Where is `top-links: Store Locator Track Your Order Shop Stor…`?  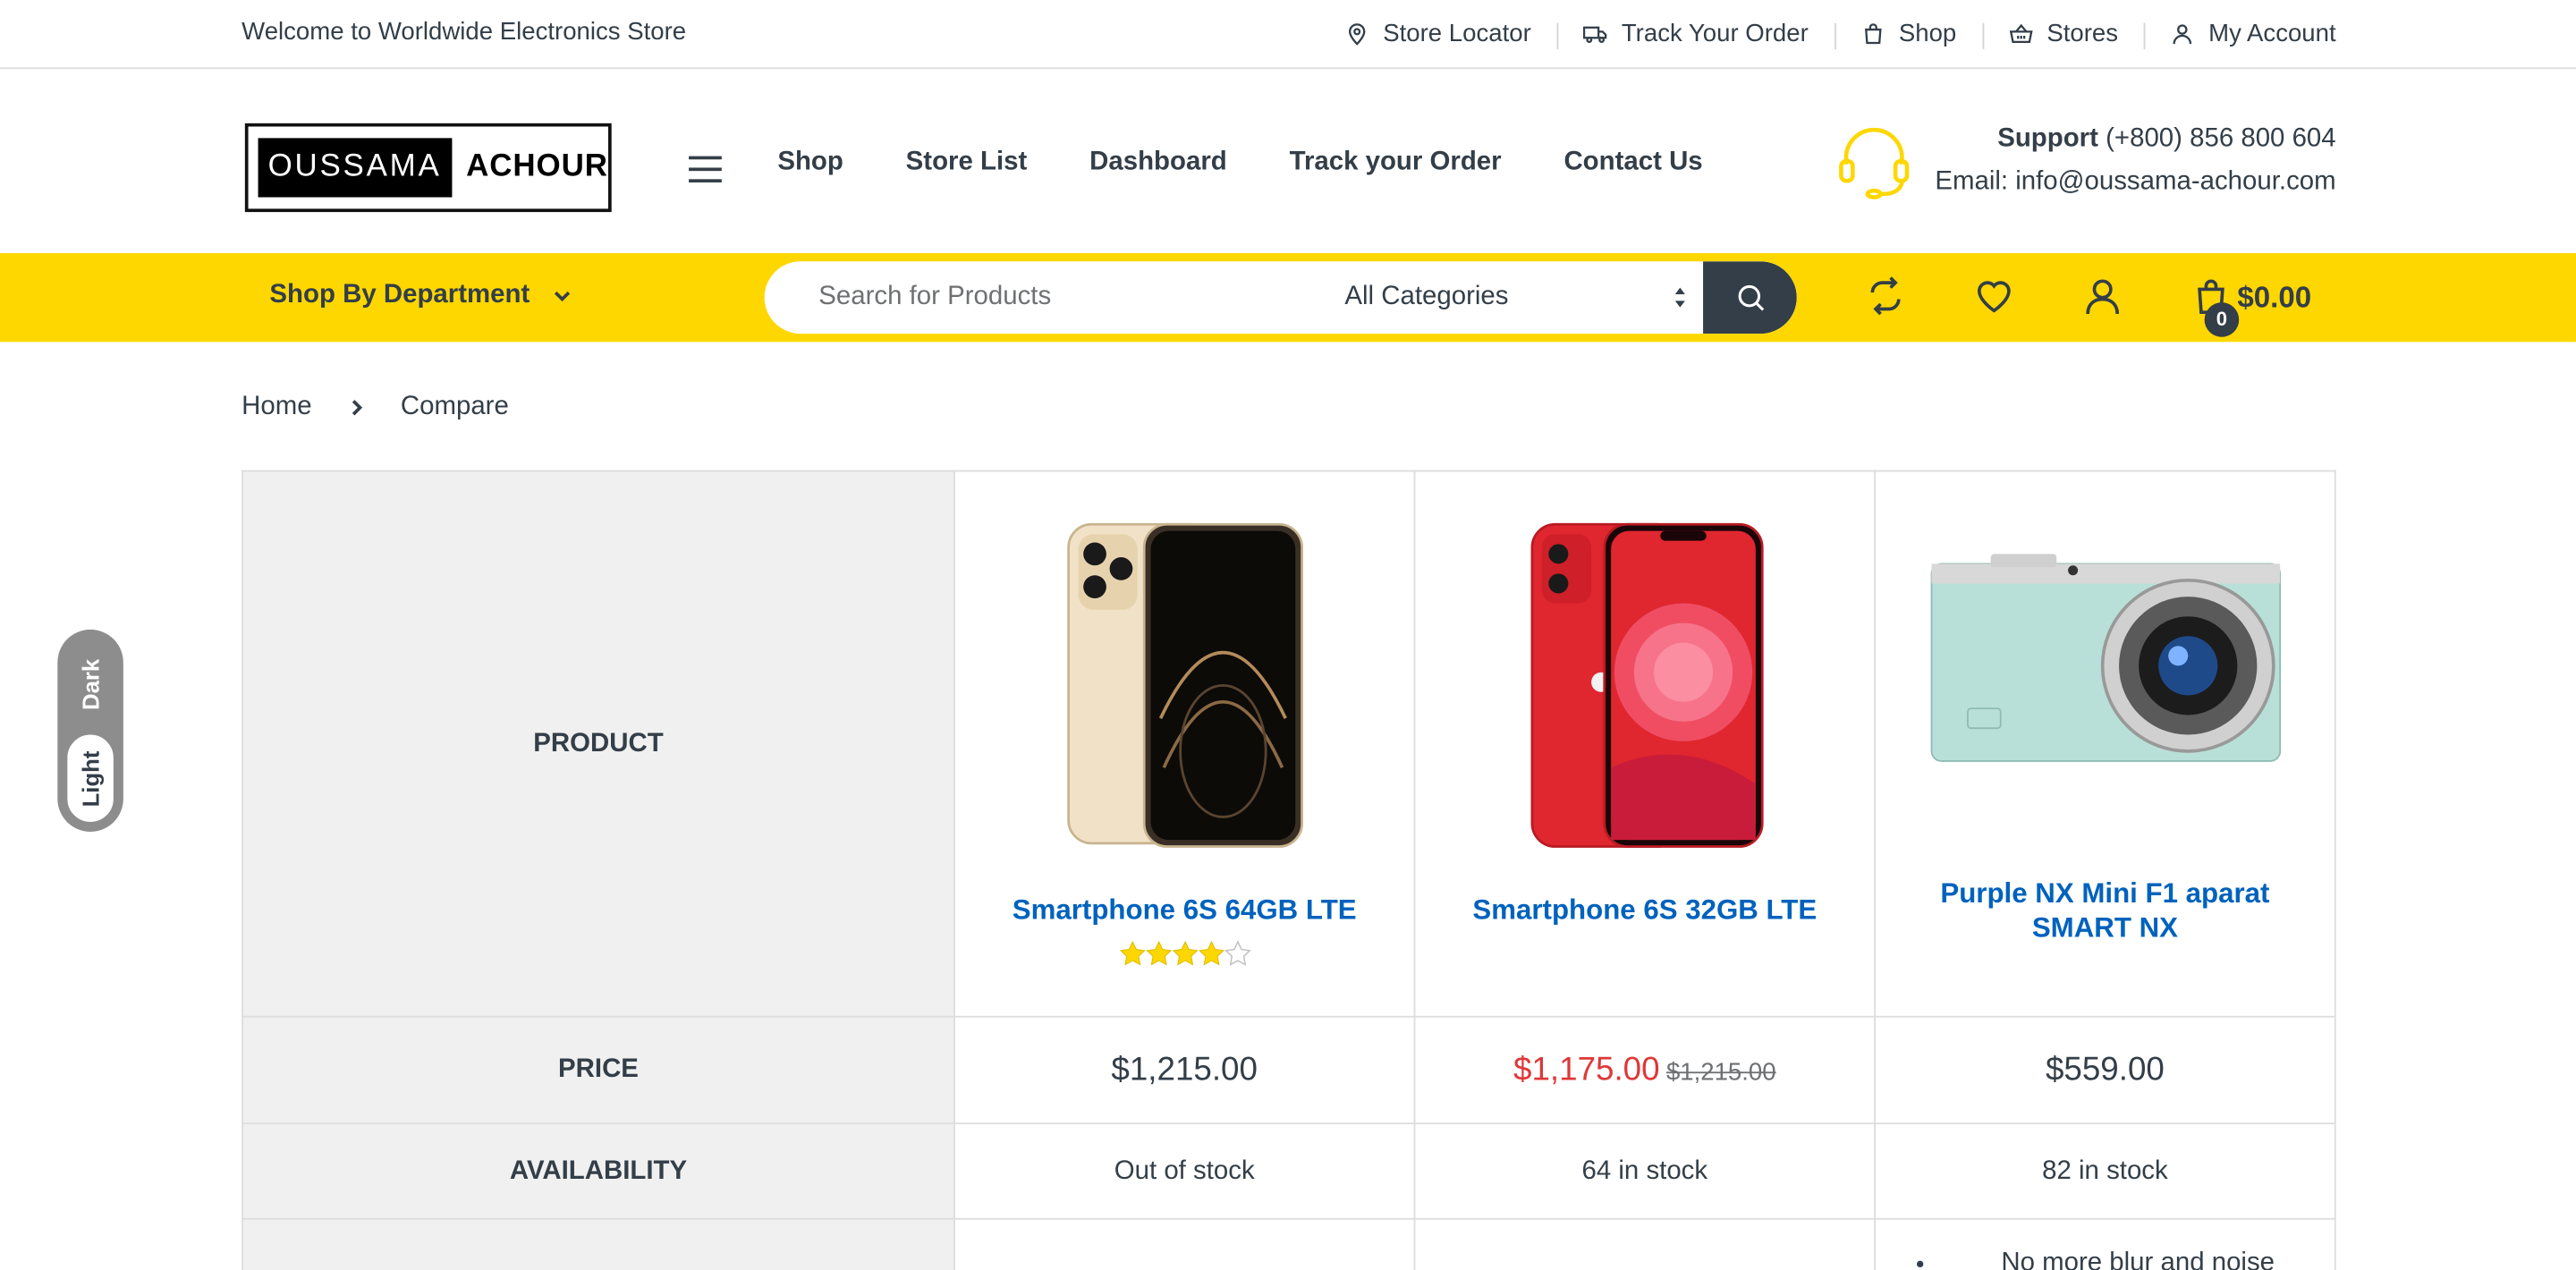
top-links: Store Locator Track Your Order Shop Stor… is located at coordinates (1827, 34).